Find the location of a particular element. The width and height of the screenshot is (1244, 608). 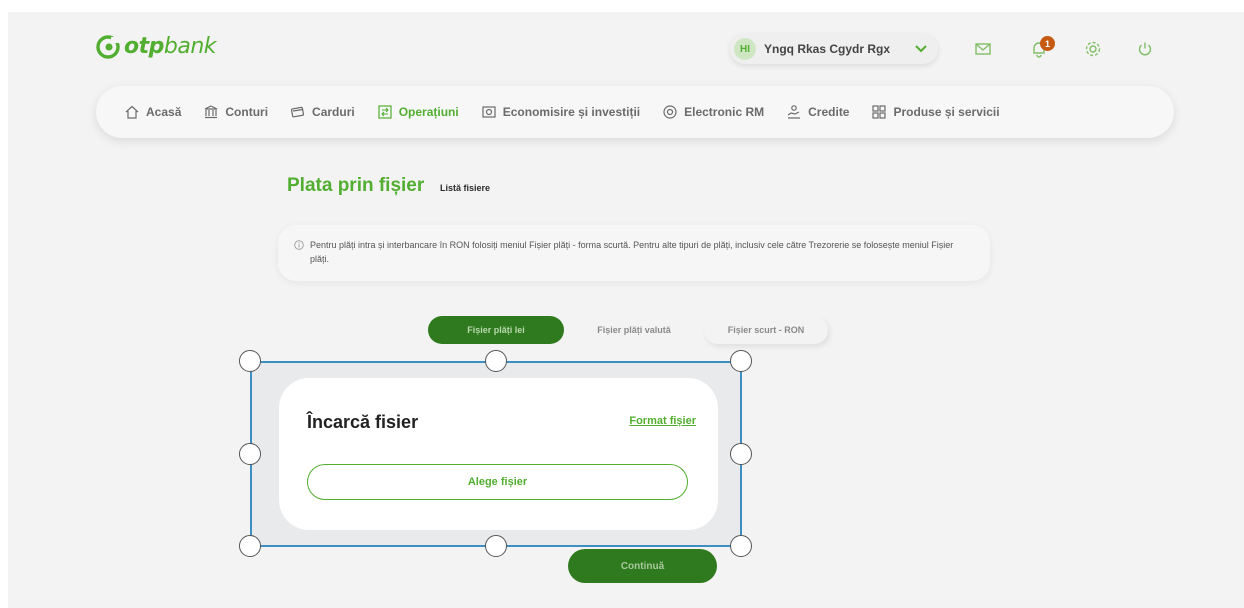

credit-icon is located at coordinates (794, 112).